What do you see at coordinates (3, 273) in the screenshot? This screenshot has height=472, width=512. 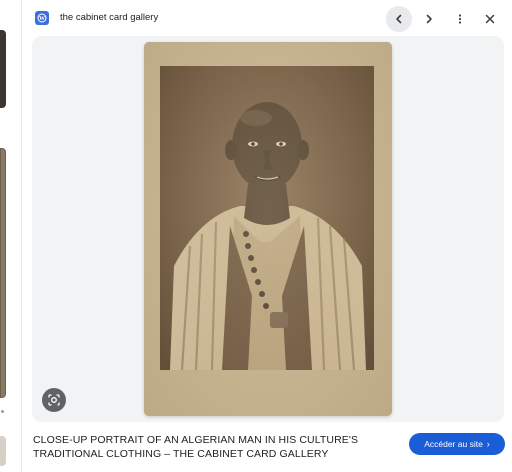 I see `result-thumbnail-selected` at bounding box center [3, 273].